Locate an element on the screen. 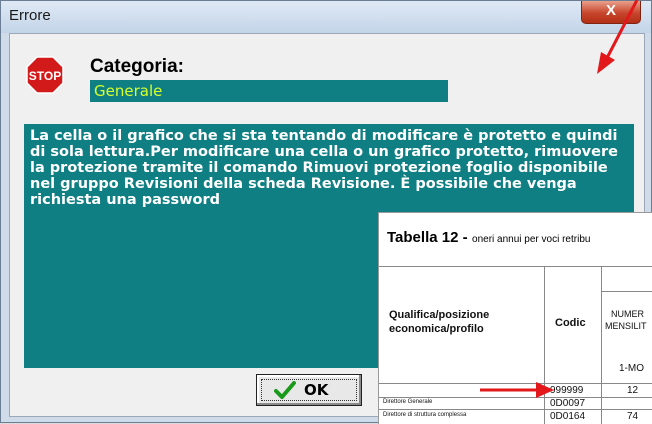 This screenshot has height=424, width=652. message-line: richiesta una password is located at coordinates (125, 200).